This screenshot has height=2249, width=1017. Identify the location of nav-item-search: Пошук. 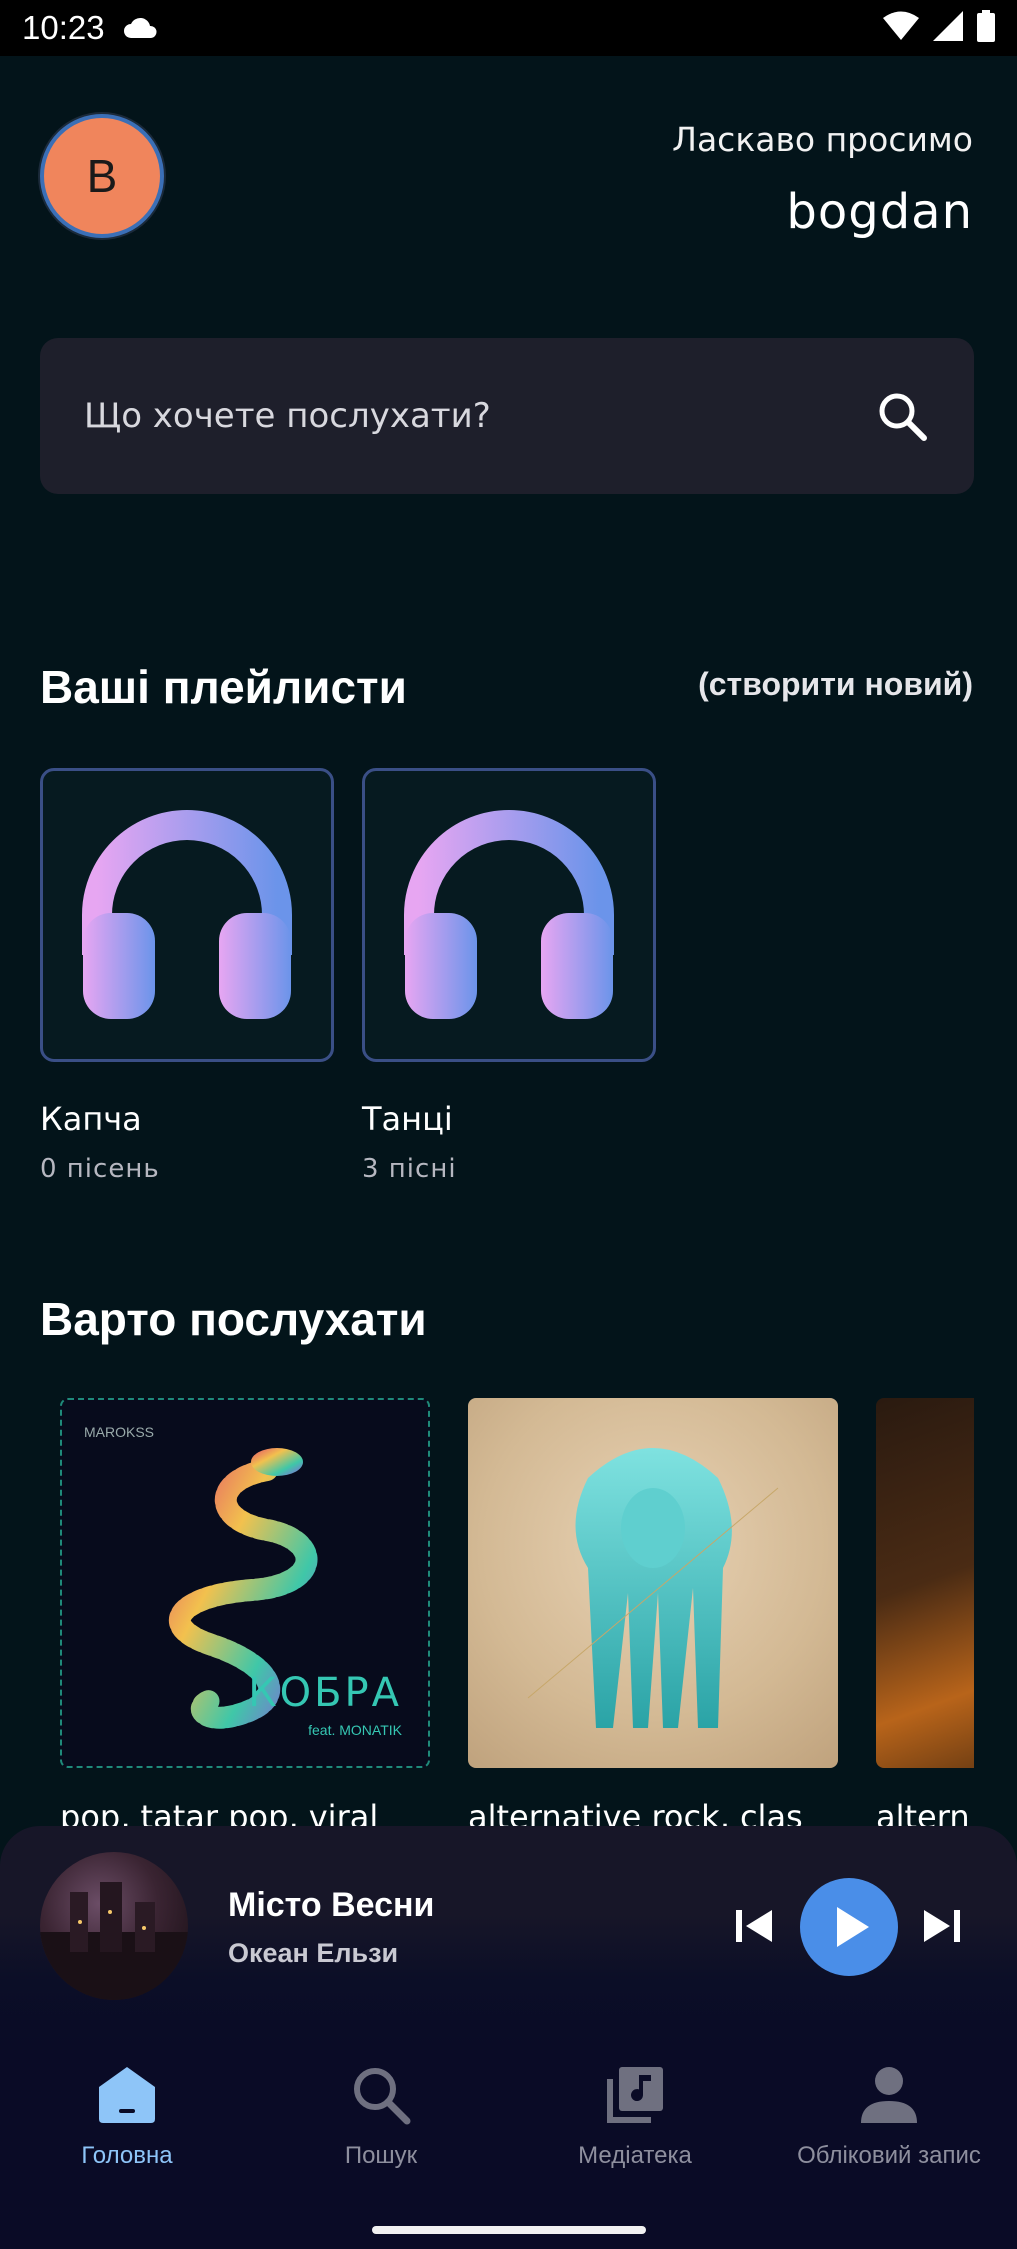
(381, 2128).